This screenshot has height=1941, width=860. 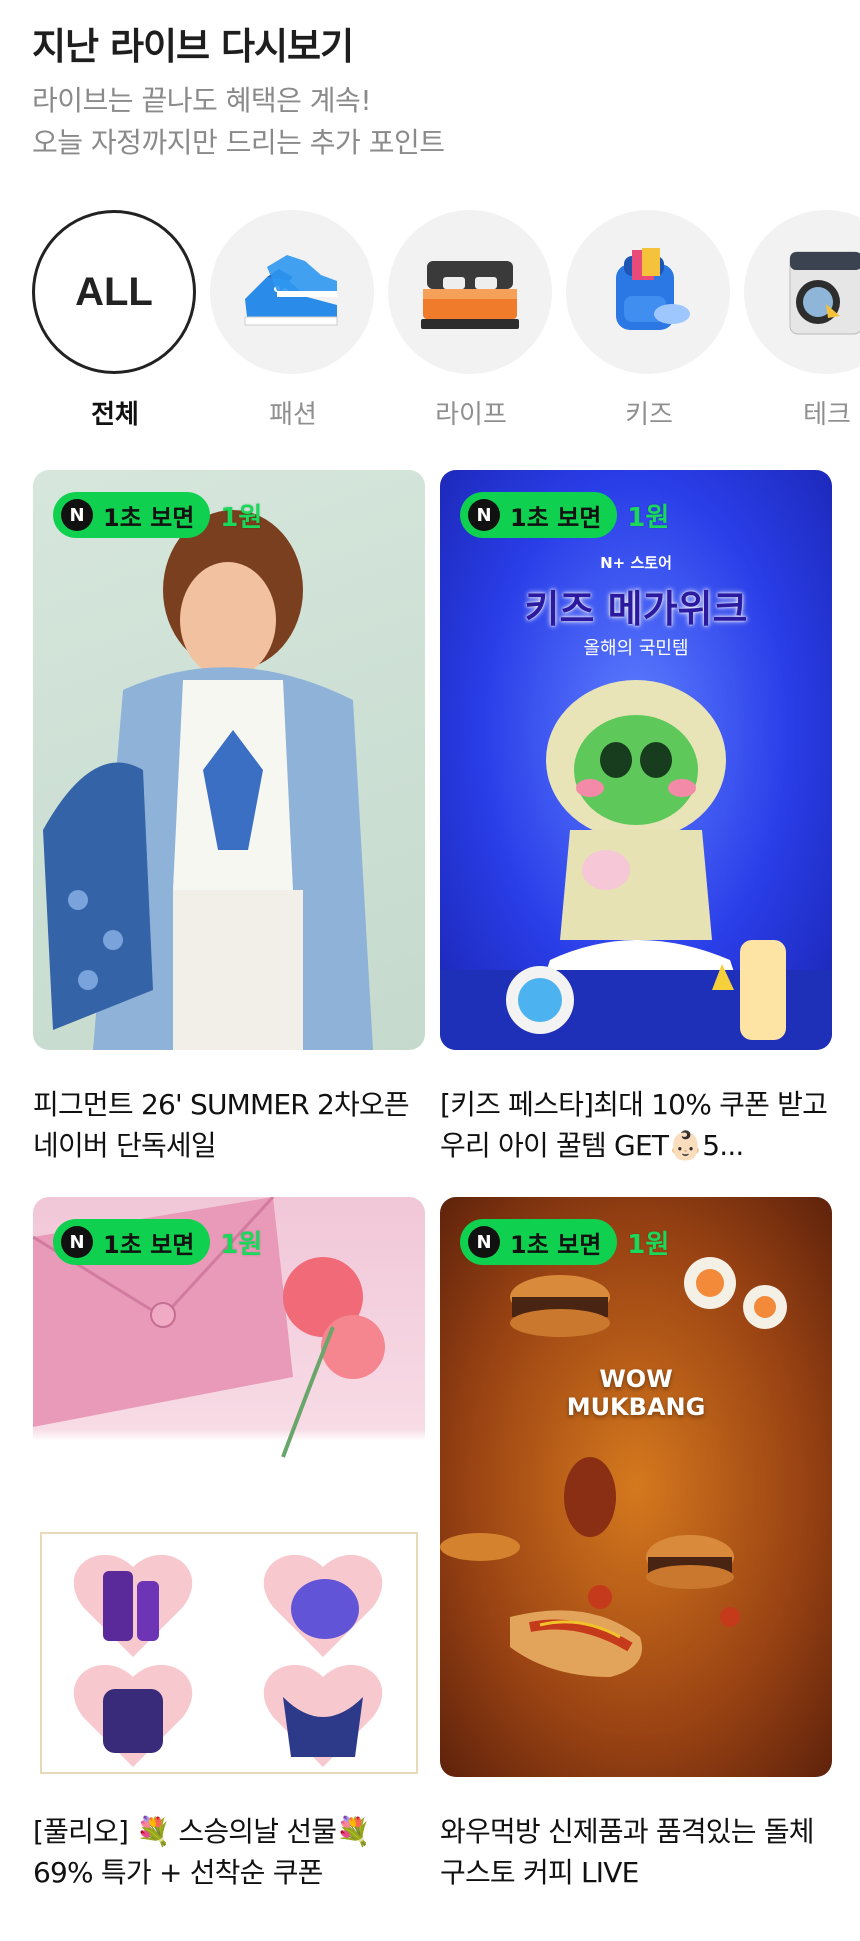 I want to click on card-title: 와우먹방 신제품과 품격있는 돌체구스토 커피 LIVE, so click(x=636, y=1852).